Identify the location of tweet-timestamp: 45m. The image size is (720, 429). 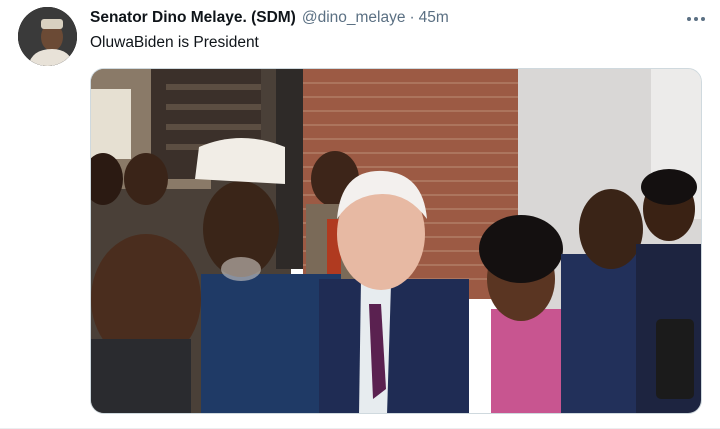
(434, 17).